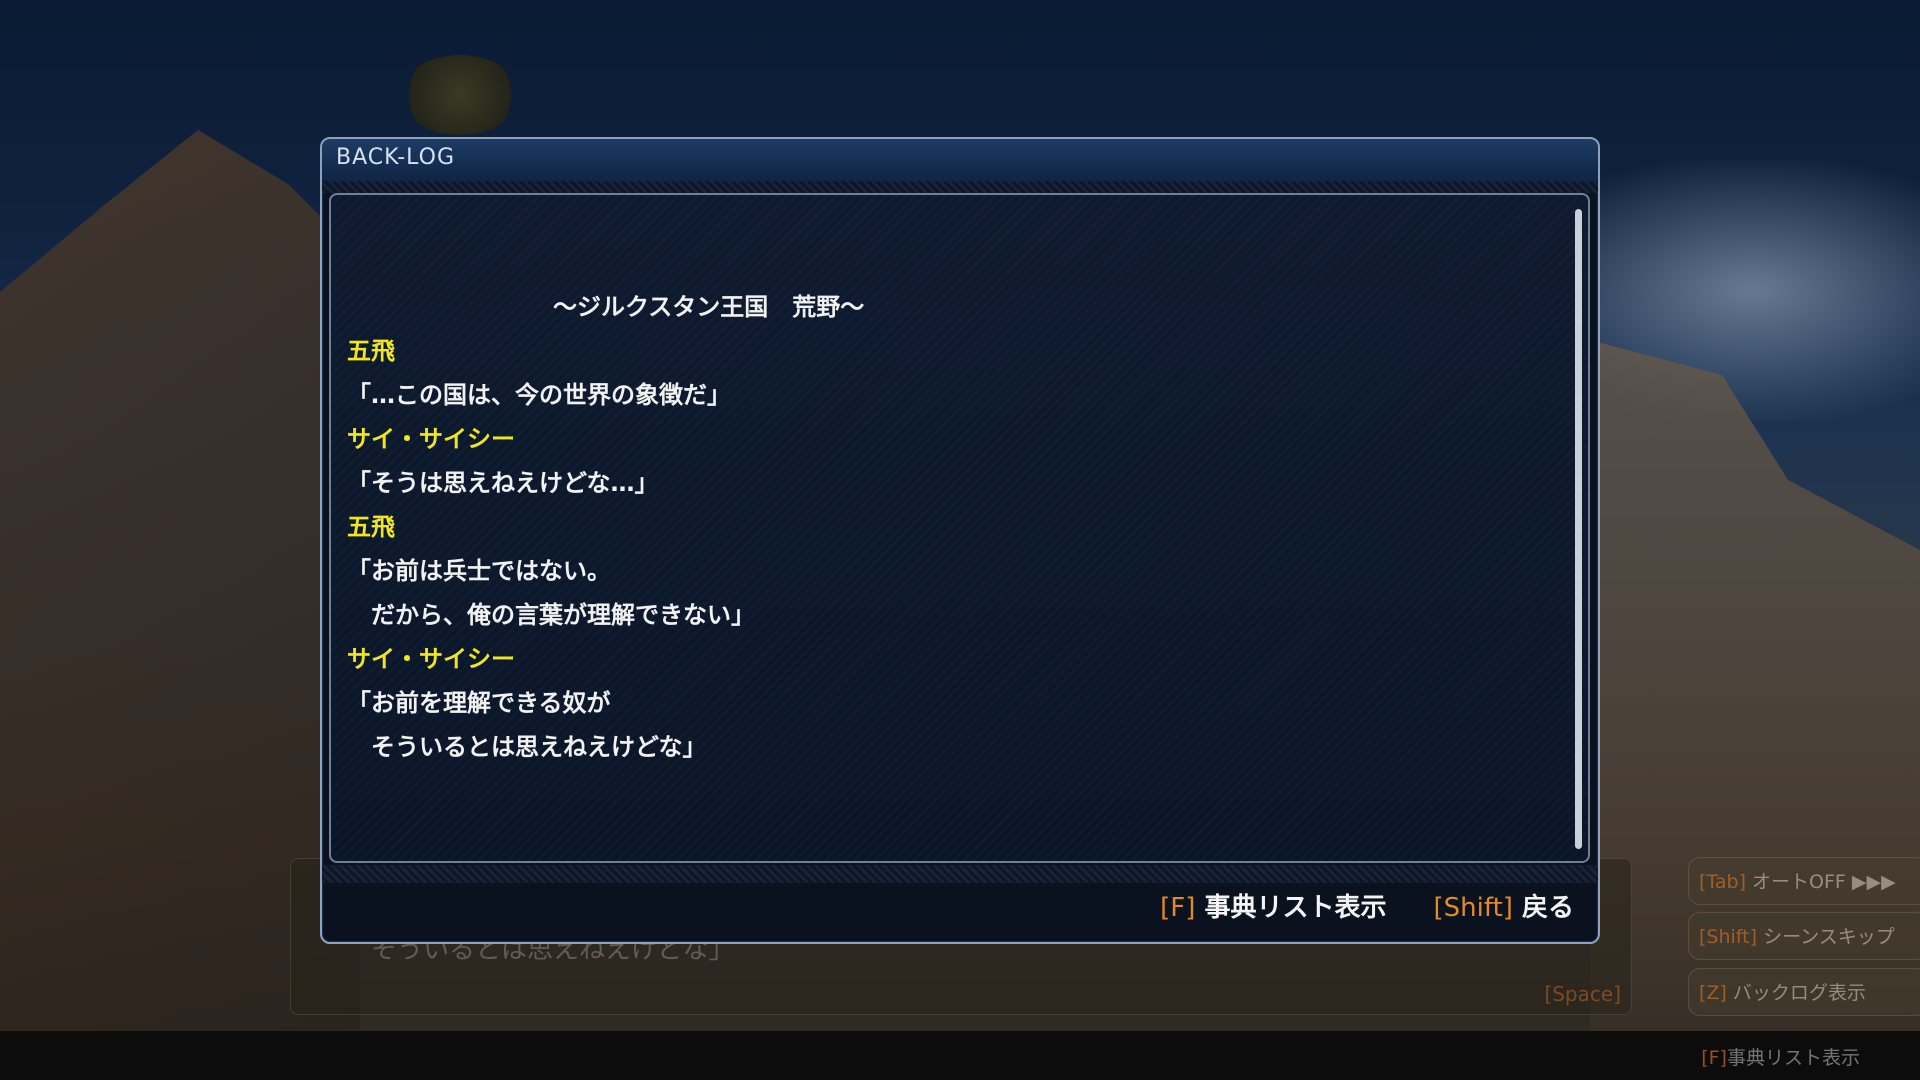 Image resolution: width=1920 pixels, height=1080 pixels. I want to click on footer-stripe-divider, so click(960, 874).